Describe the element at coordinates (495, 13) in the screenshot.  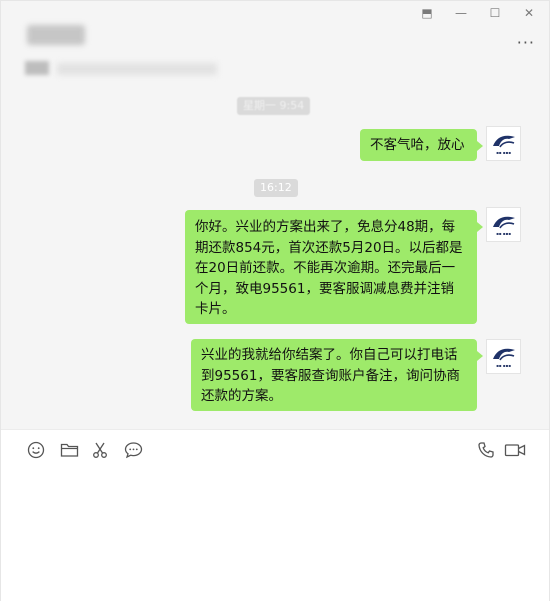
I see `maximize-button: ☐` at that location.